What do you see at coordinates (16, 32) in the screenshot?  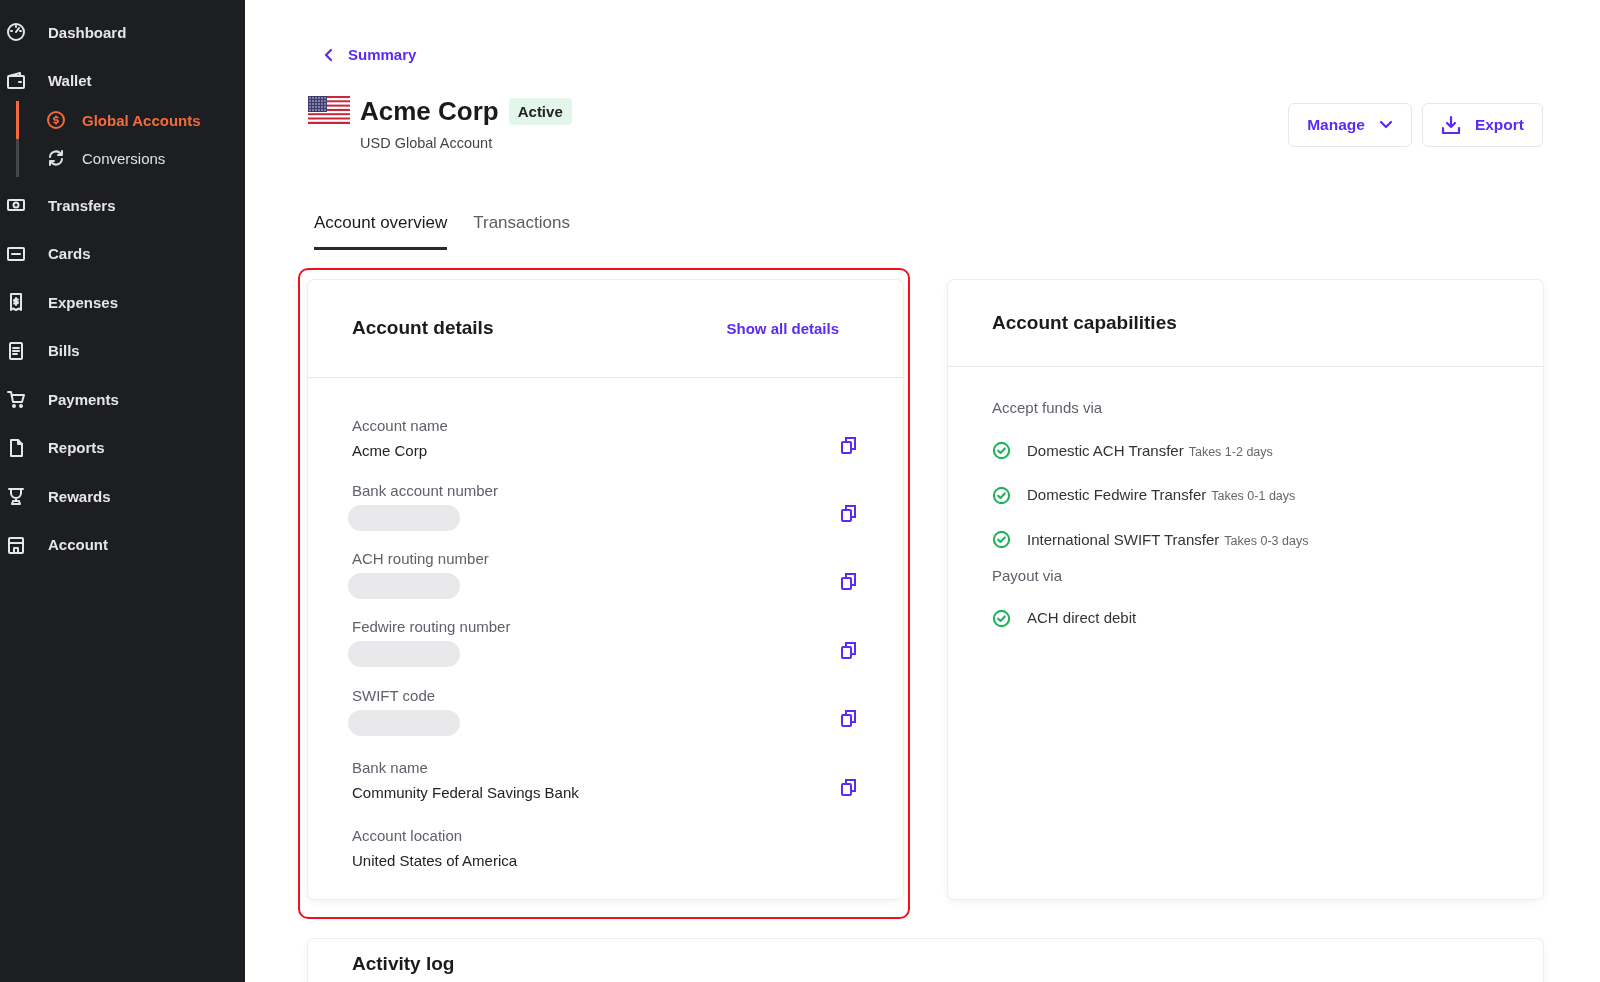 I see `gauge-icon` at bounding box center [16, 32].